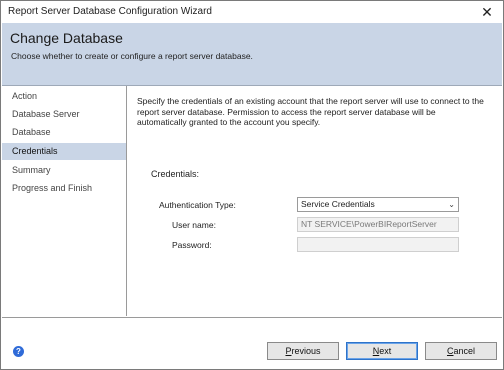  What do you see at coordinates (66, 38) in the screenshot?
I see `page-title: Change Database` at bounding box center [66, 38].